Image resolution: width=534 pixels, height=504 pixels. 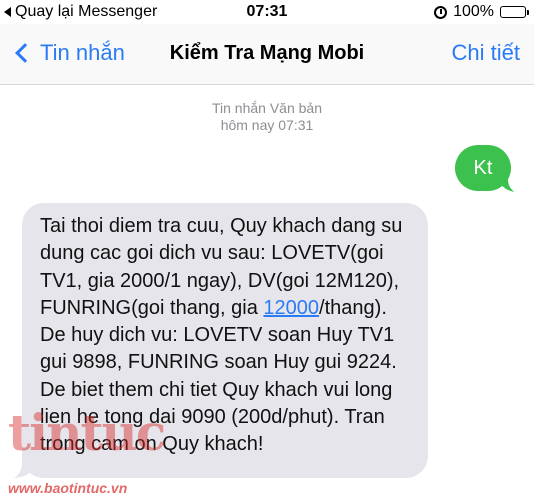 I want to click on message-meta: Tin nhắn Văn bản hôm nay 07:31, so click(x=267, y=117).